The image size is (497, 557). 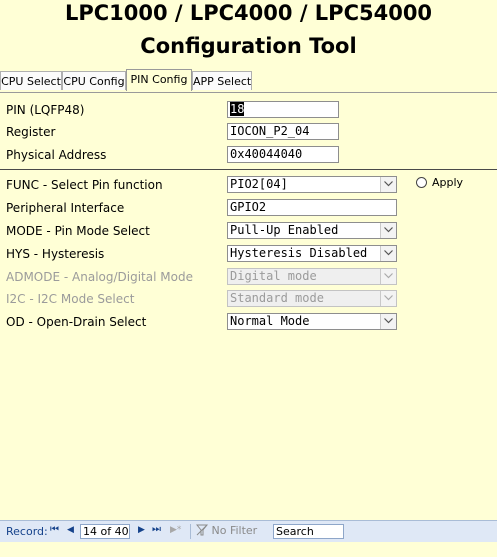 What do you see at coordinates (299, 253) in the screenshot?
I see `hys-value: Hysteresis Disabled` at bounding box center [299, 253].